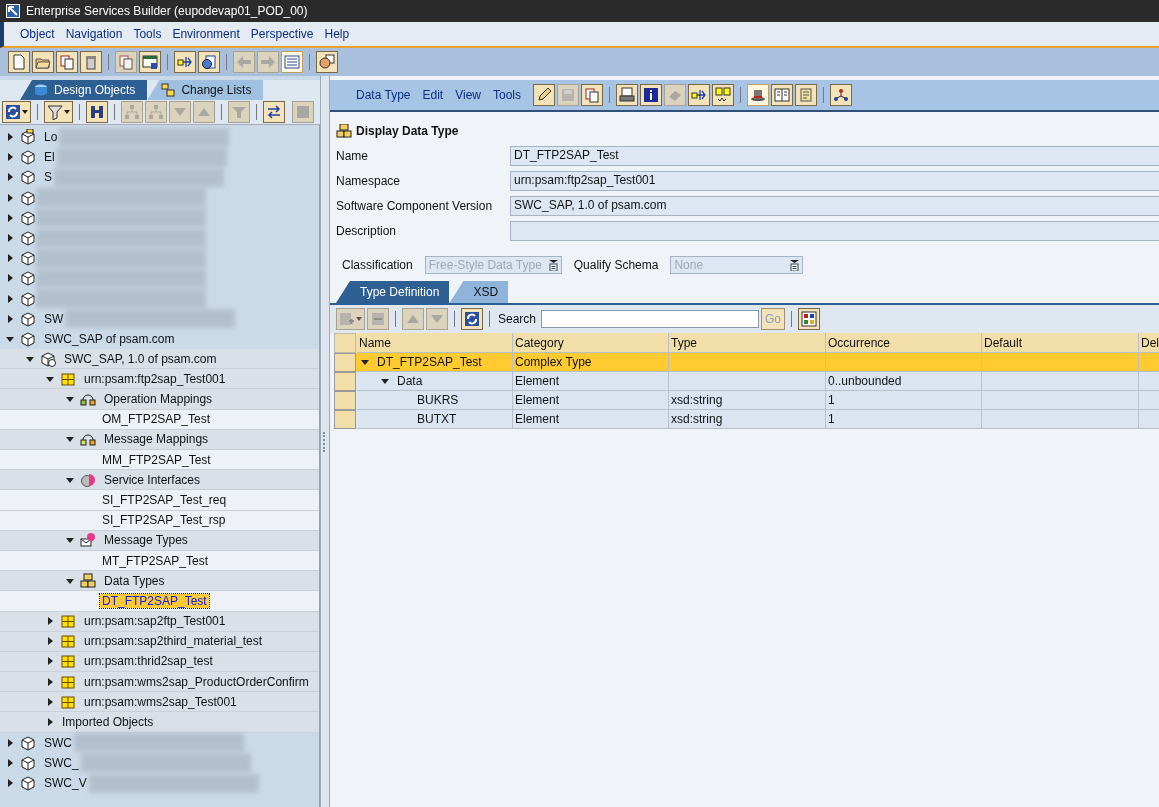 This screenshot has height=807, width=1159. Describe the element at coordinates (437, 419) in the screenshot. I see `table-cell: BUTXT` at that location.